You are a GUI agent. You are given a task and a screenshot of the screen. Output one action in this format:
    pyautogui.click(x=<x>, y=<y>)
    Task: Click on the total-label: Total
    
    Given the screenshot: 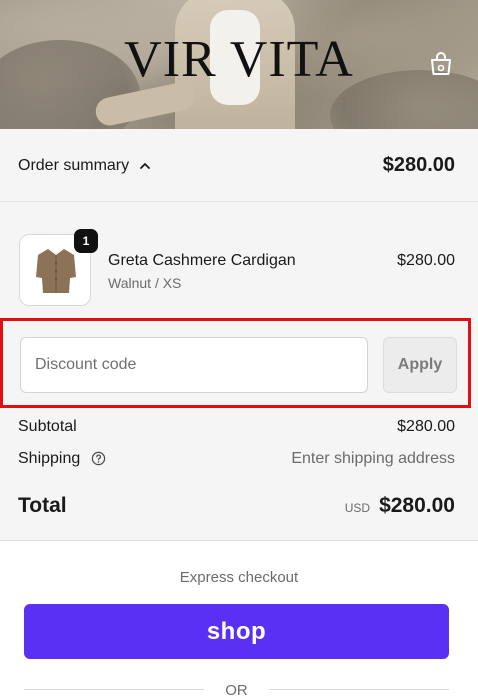 What is the action you would take?
    pyautogui.click(x=42, y=505)
    